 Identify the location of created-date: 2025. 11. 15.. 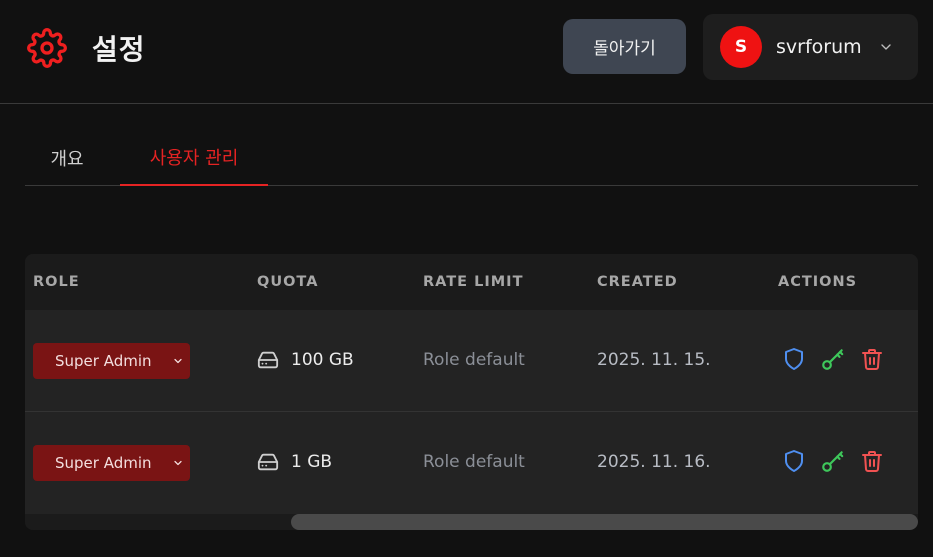
(654, 360).